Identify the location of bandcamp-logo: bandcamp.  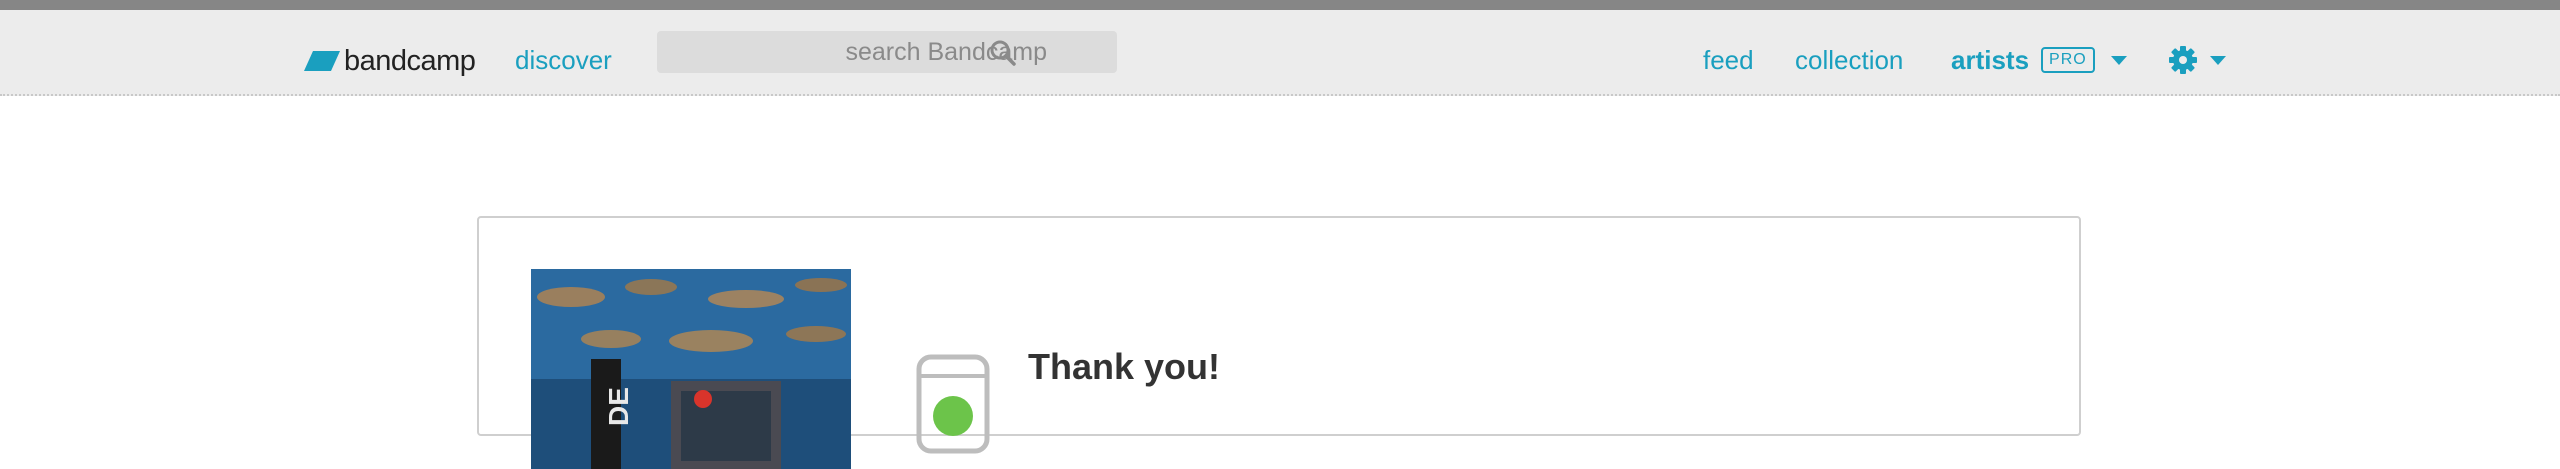
(390, 61).